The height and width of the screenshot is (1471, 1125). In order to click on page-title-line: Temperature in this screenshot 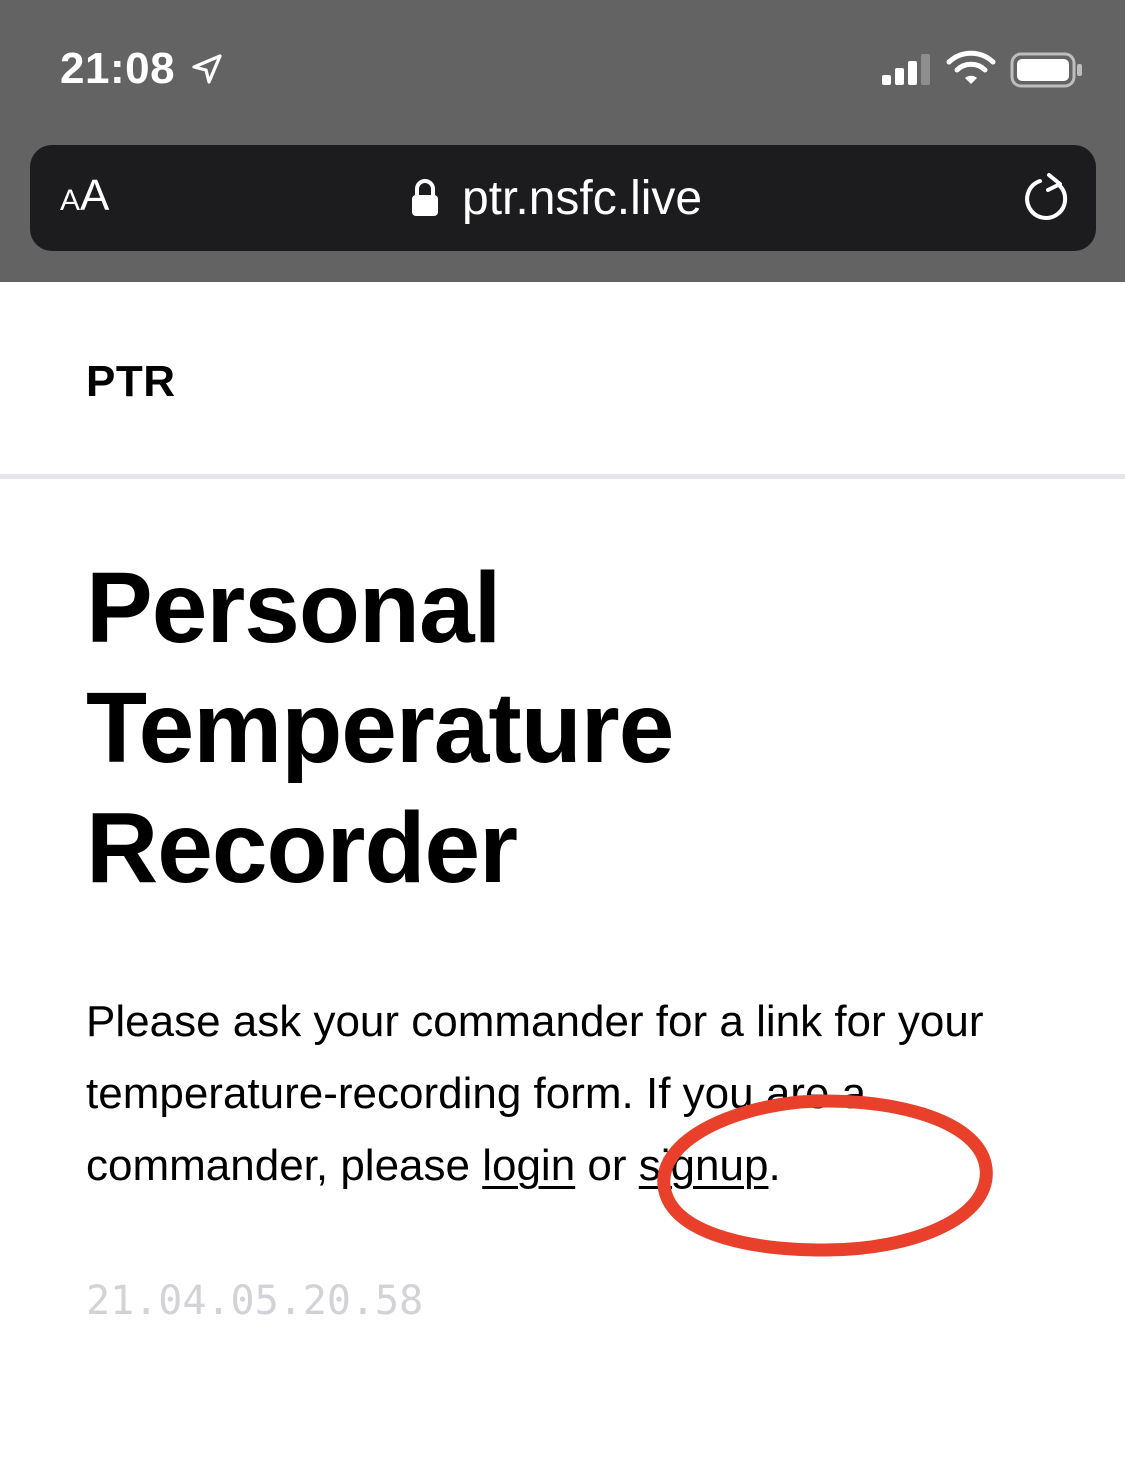, I will do `click(380, 728)`.